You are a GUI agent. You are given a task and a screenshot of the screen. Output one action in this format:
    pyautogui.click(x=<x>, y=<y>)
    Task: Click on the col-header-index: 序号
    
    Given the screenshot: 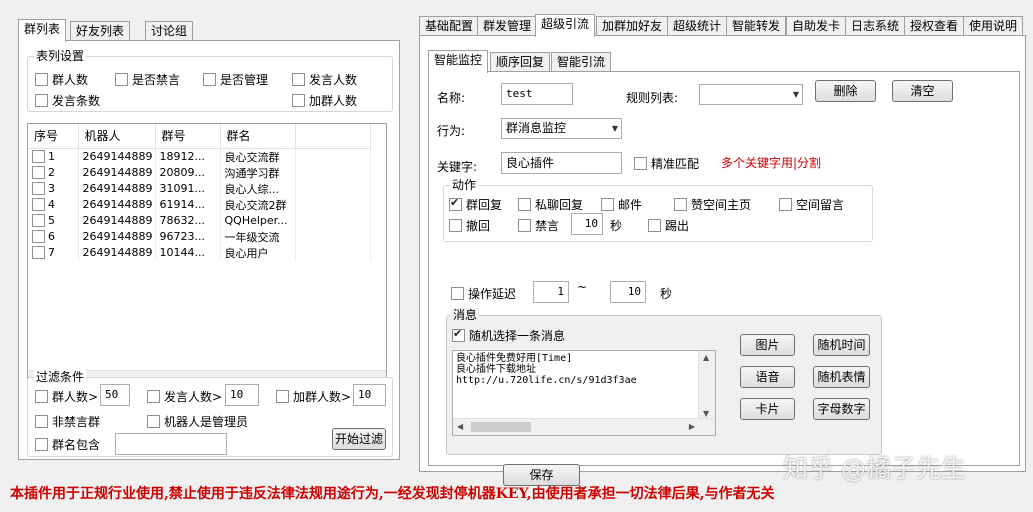 What is the action you would take?
    pyautogui.click(x=53, y=136)
    